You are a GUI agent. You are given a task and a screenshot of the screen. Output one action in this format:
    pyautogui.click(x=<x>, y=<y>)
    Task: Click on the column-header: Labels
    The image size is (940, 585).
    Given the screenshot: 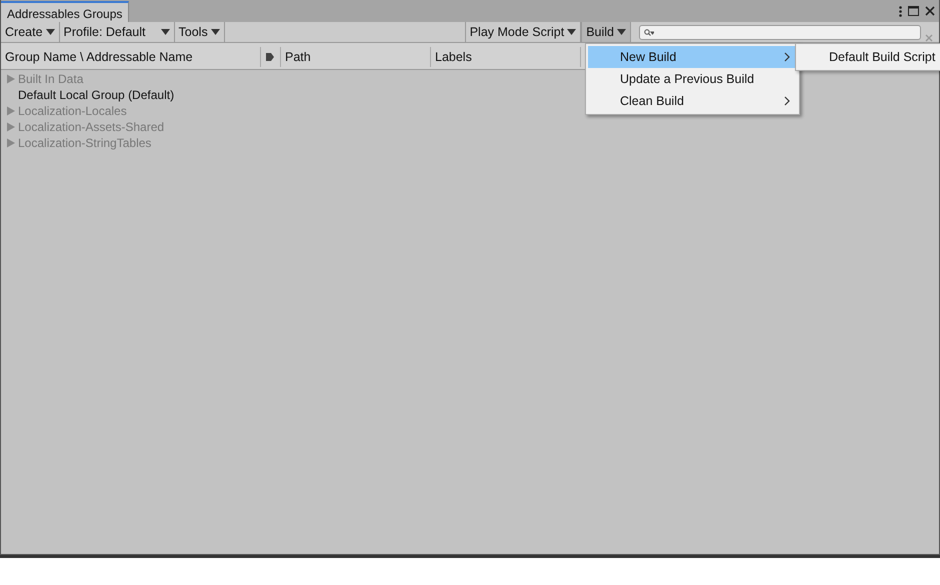 What is the action you would take?
    pyautogui.click(x=506, y=57)
    